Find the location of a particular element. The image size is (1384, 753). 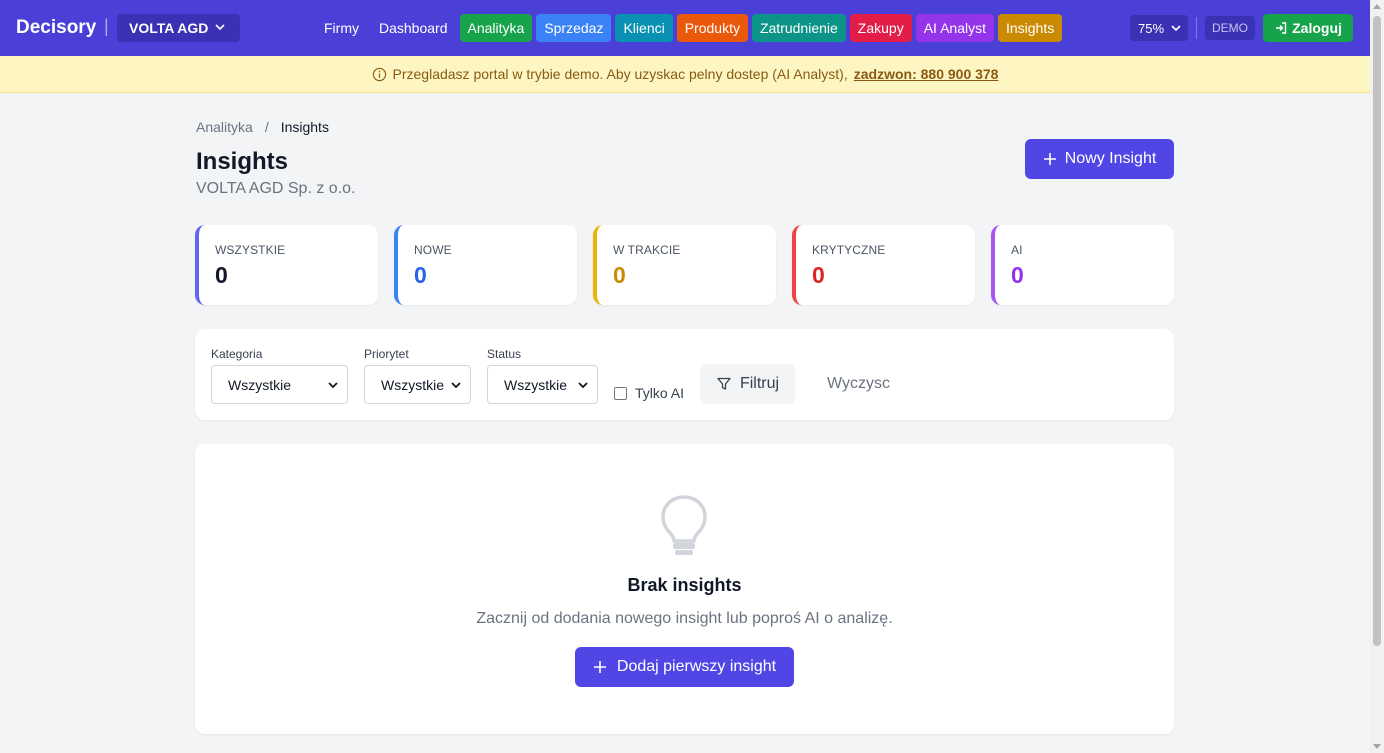

stat-label: AI is located at coordinates (1017, 250).